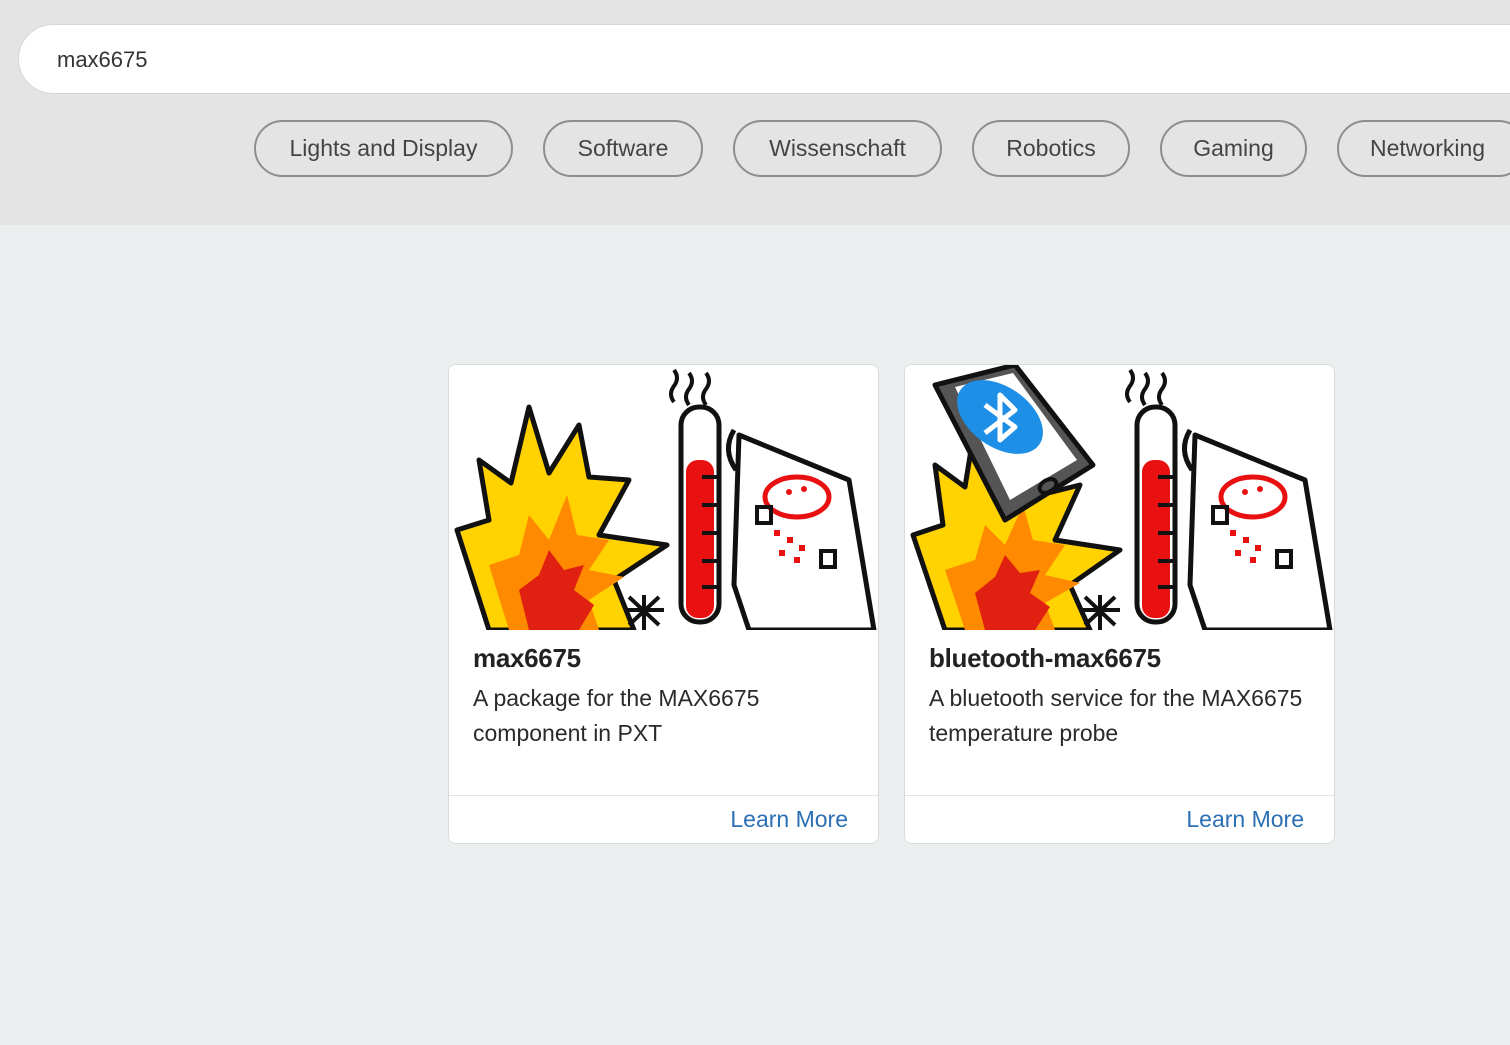  I want to click on fire-icon, so click(562, 517).